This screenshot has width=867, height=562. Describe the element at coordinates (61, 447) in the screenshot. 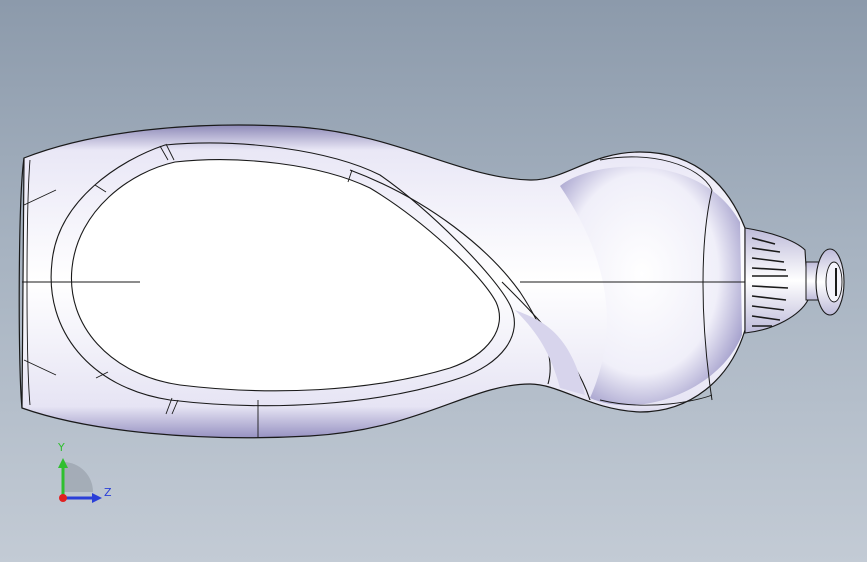

I see `y-axis-label: Y` at that location.